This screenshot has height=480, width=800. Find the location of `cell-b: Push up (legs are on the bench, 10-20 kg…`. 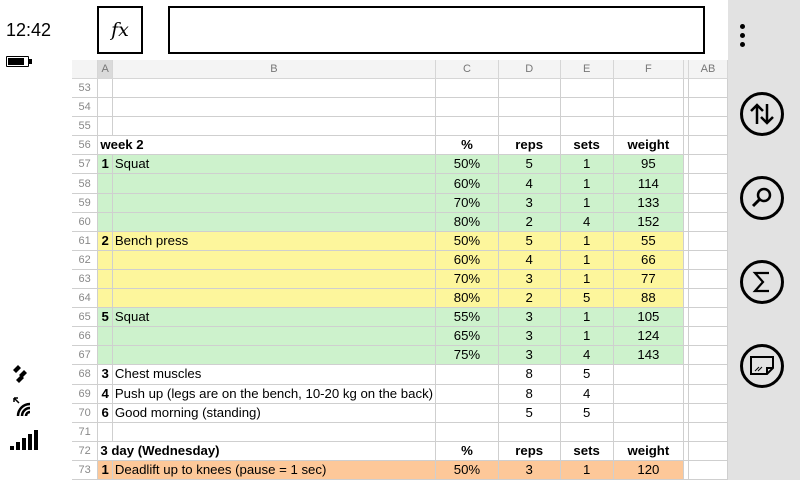

cell-b: Push up (legs are on the bench, 10-20 kg… is located at coordinates (274, 394).